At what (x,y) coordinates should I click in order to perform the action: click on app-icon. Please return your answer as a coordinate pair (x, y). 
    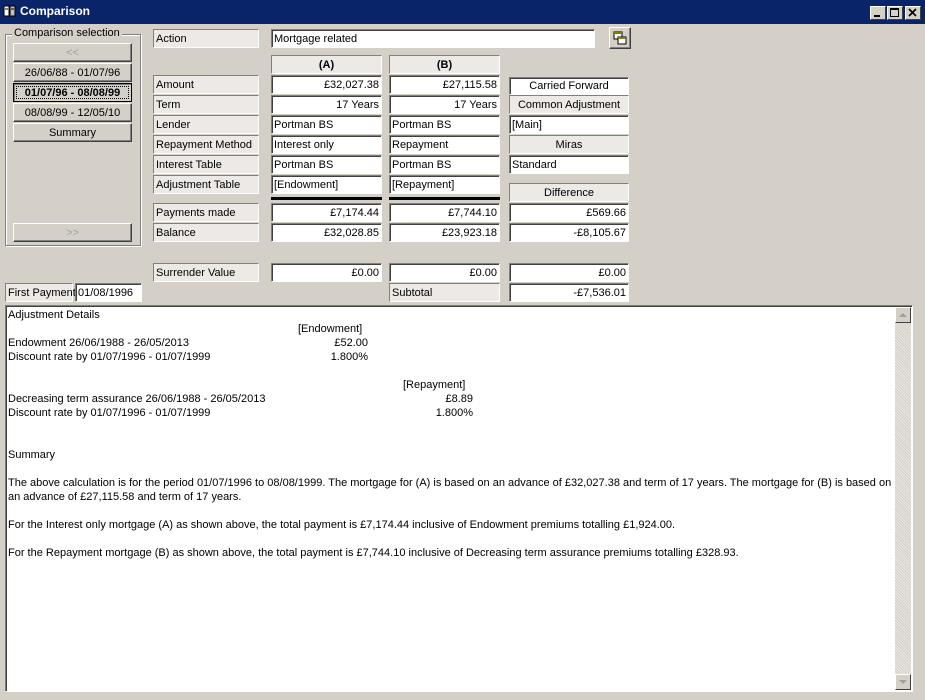
    Looking at the image, I should click on (9, 11).